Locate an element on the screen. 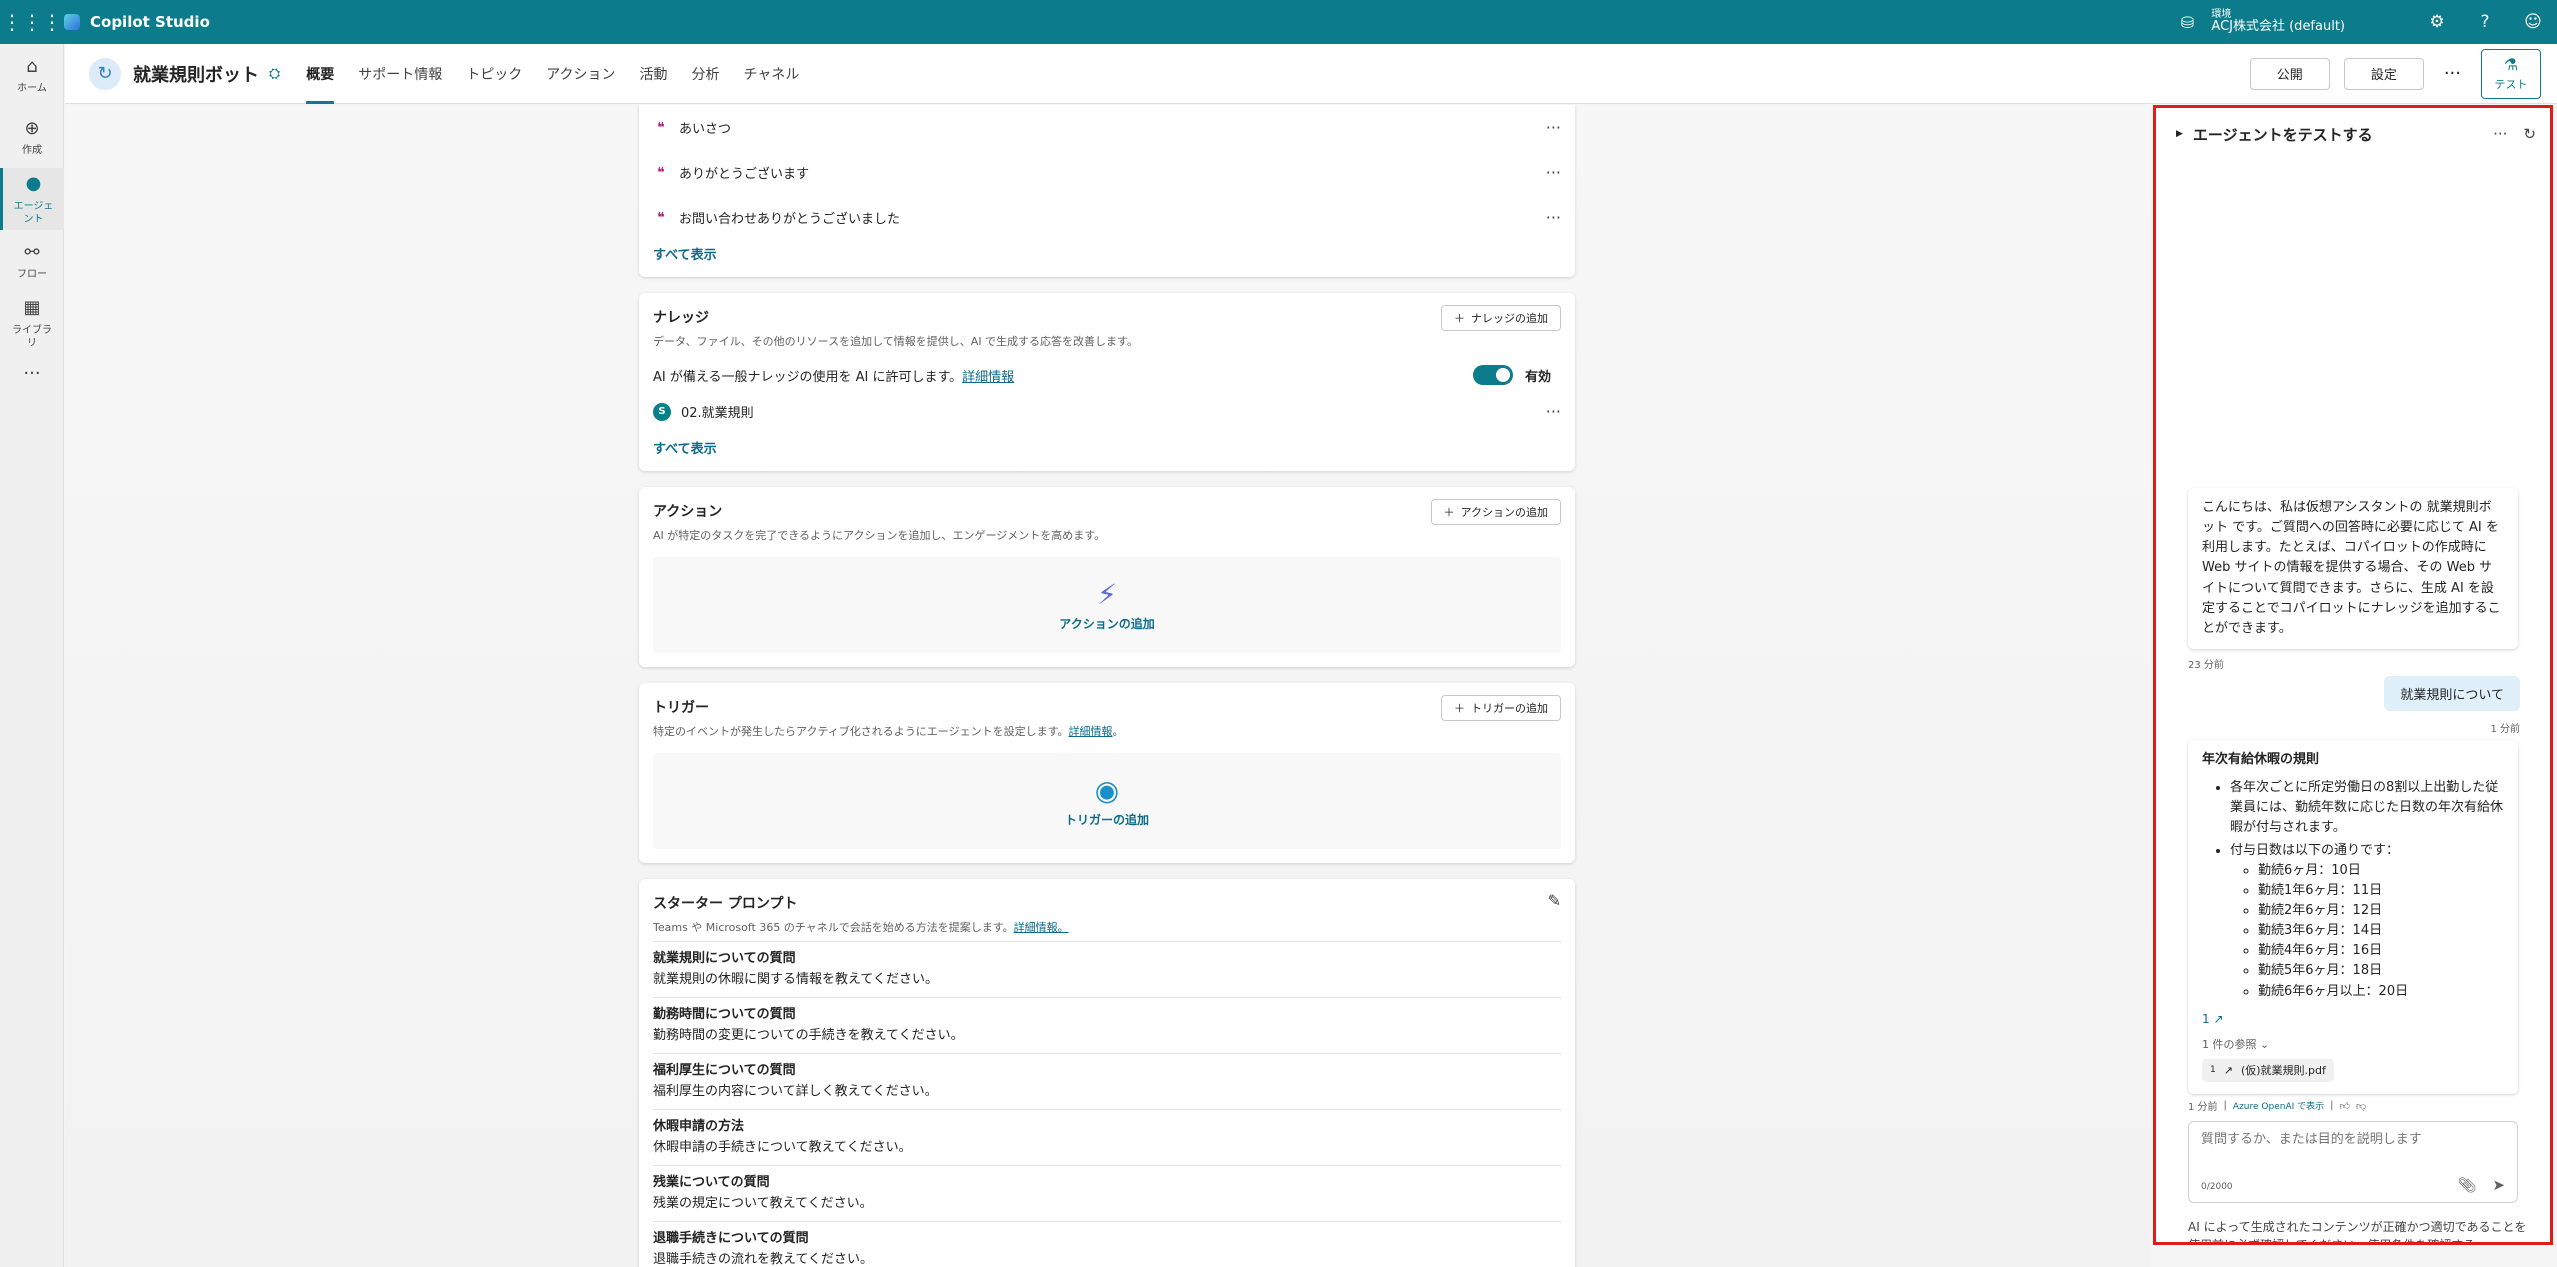 This screenshot has width=2557, height=1267. add-knowledge-button: ＋ ナレッジの追加 is located at coordinates (1501, 318).